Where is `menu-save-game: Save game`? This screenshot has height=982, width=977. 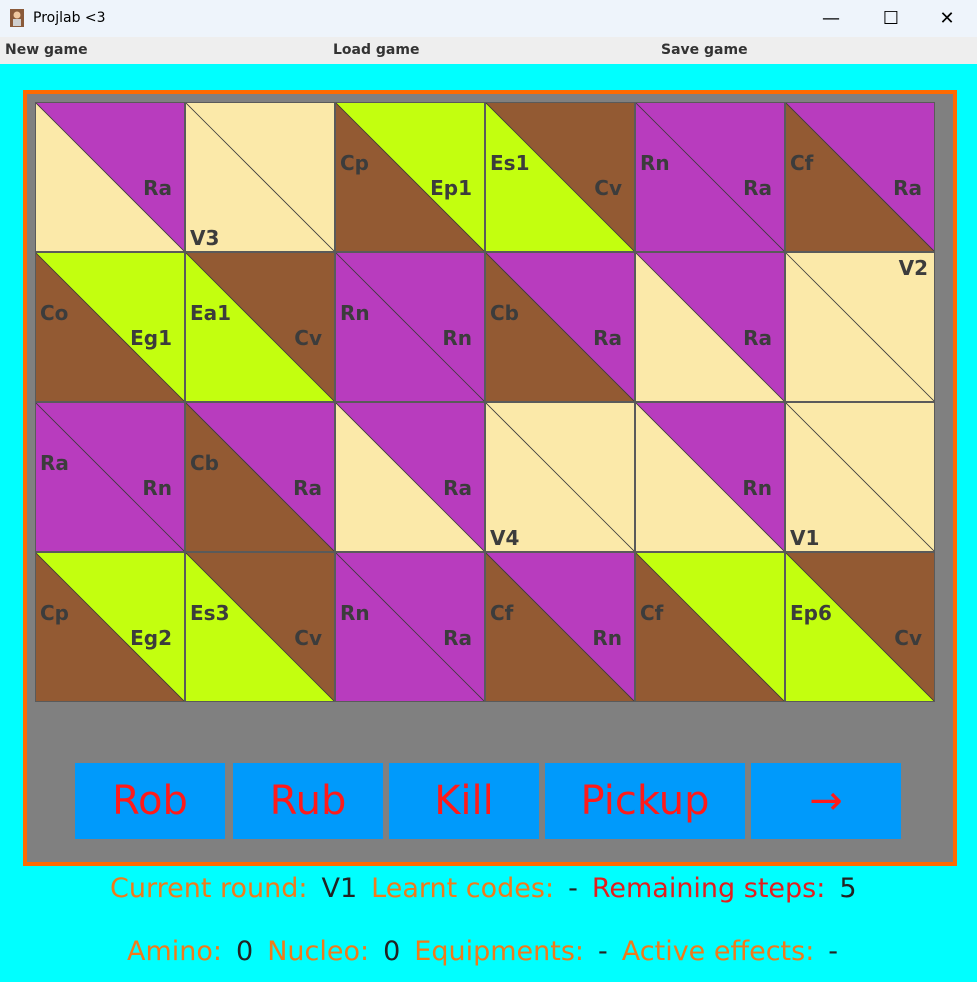
menu-save-game: Save game is located at coordinates (704, 50).